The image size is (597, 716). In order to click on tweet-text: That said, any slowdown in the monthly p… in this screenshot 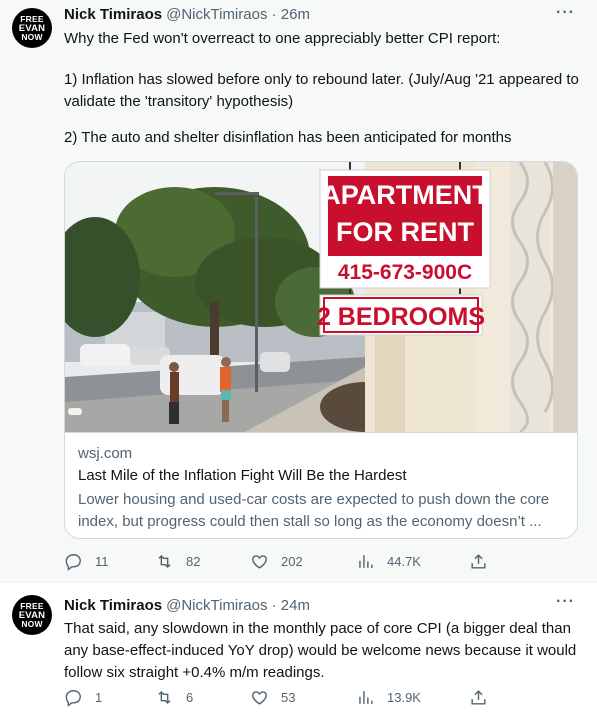, I will do `click(320, 650)`.